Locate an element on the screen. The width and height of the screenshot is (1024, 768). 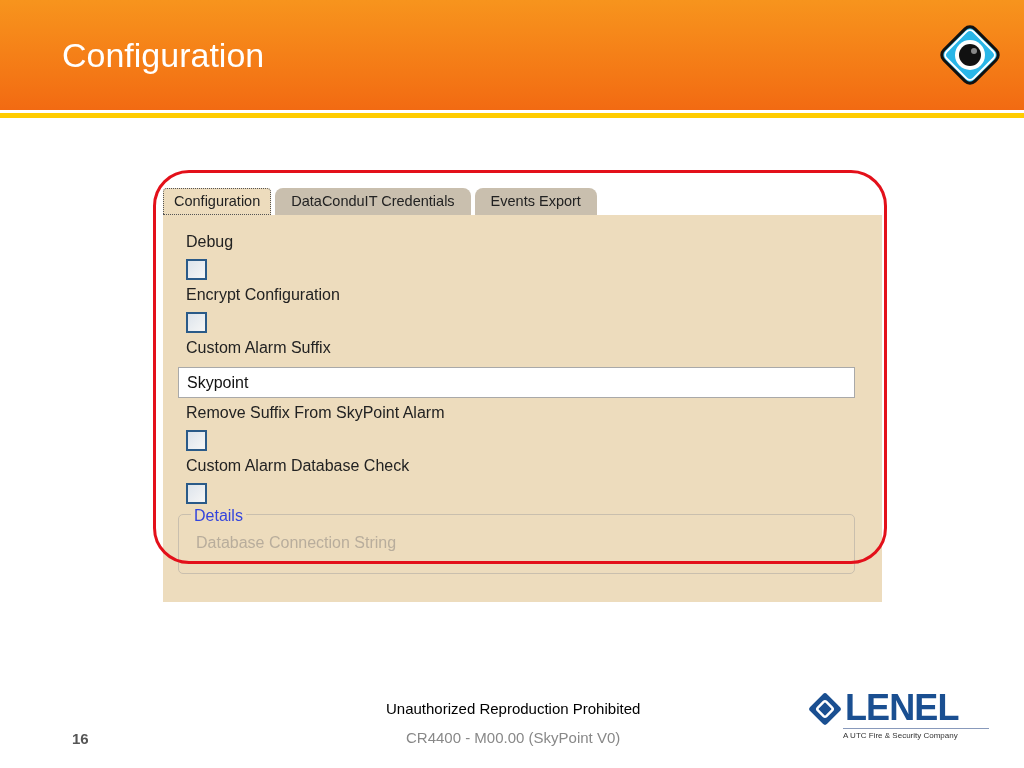
field-label: Remove Suffix From SkyPoint Alarm is located at coordinates (315, 413).